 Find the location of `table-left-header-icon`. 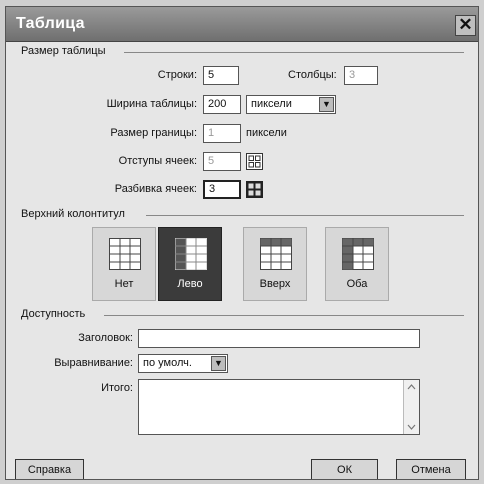

table-left-header-icon is located at coordinates (191, 254).